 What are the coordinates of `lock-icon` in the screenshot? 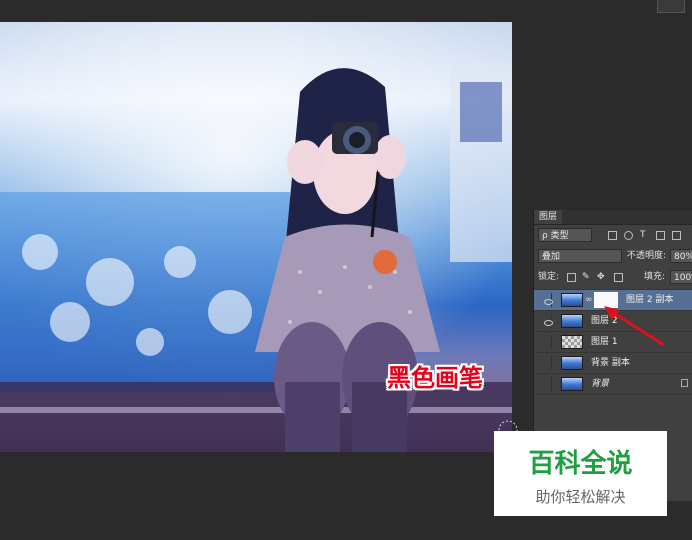 It's located at (684, 383).